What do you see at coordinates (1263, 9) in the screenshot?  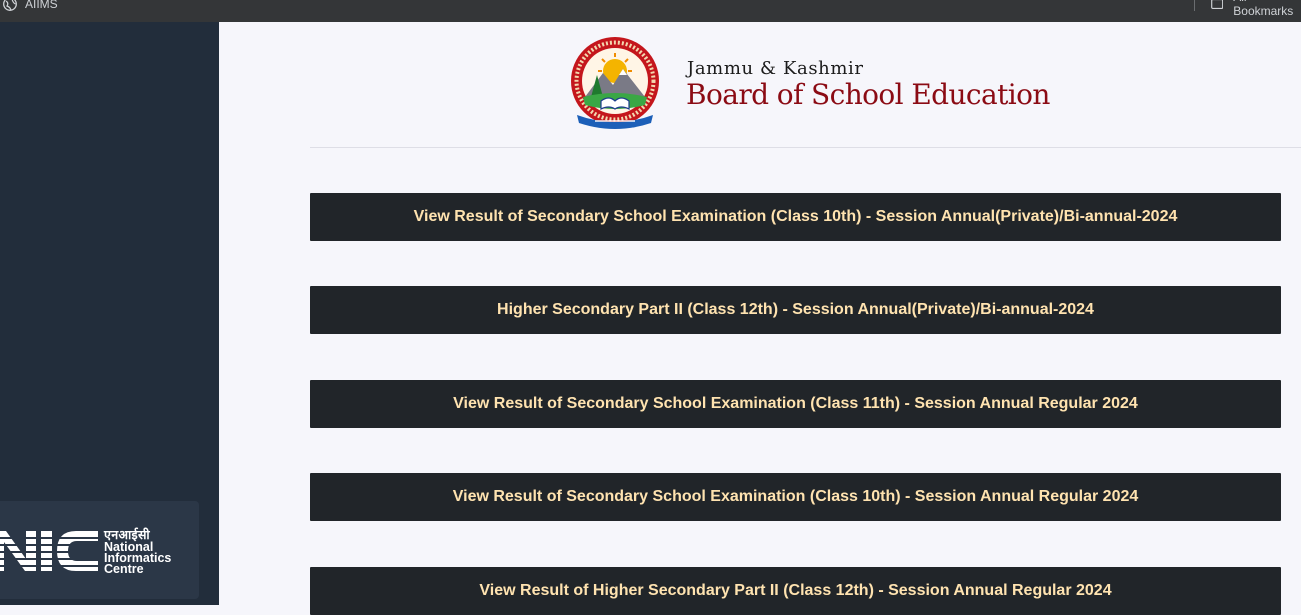 I see `all-bookmarks-label: All Bookmarks` at bounding box center [1263, 9].